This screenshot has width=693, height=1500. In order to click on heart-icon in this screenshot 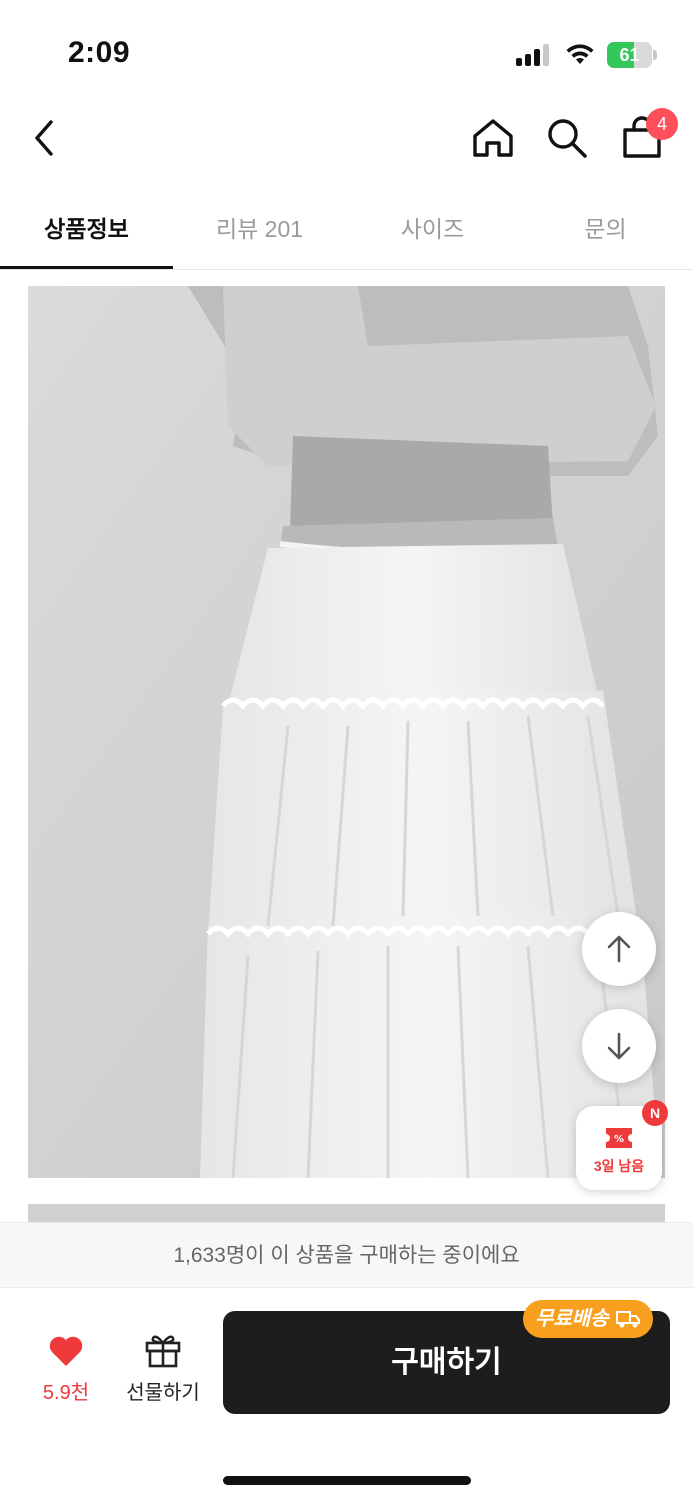, I will do `click(66, 1351)`.